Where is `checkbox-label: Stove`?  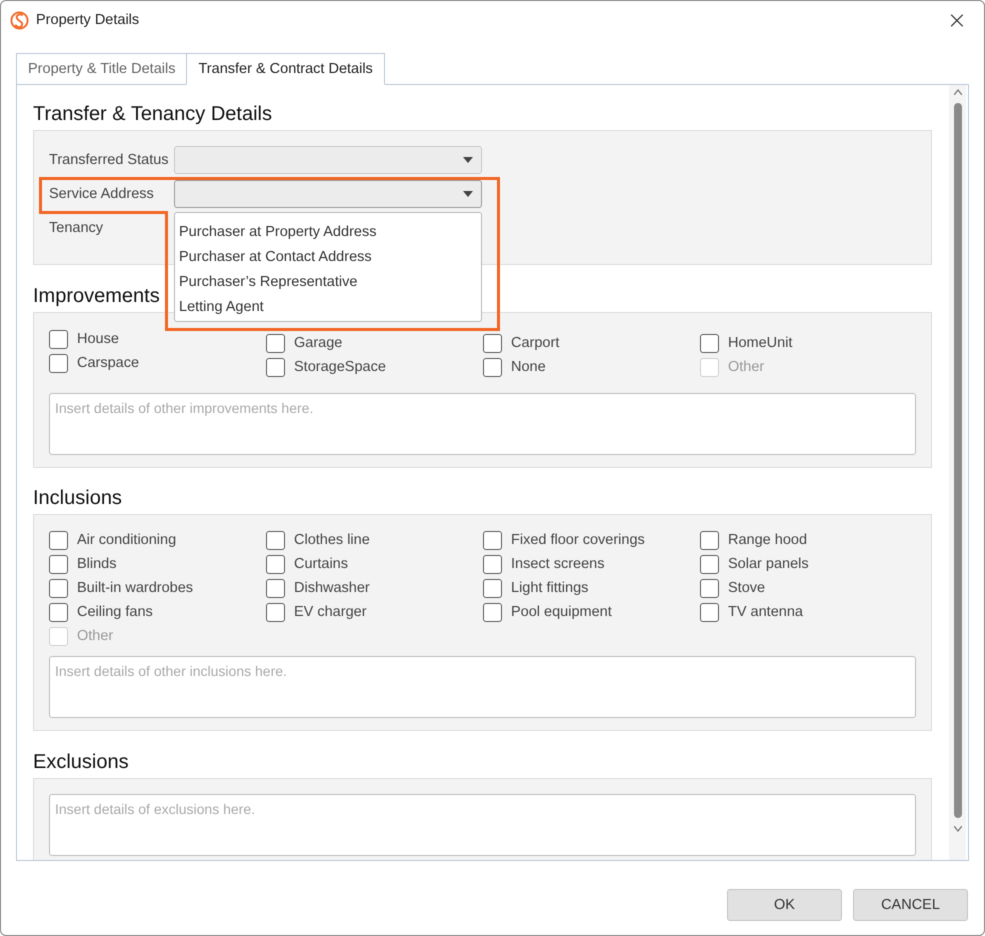 checkbox-label: Stove is located at coordinates (747, 588).